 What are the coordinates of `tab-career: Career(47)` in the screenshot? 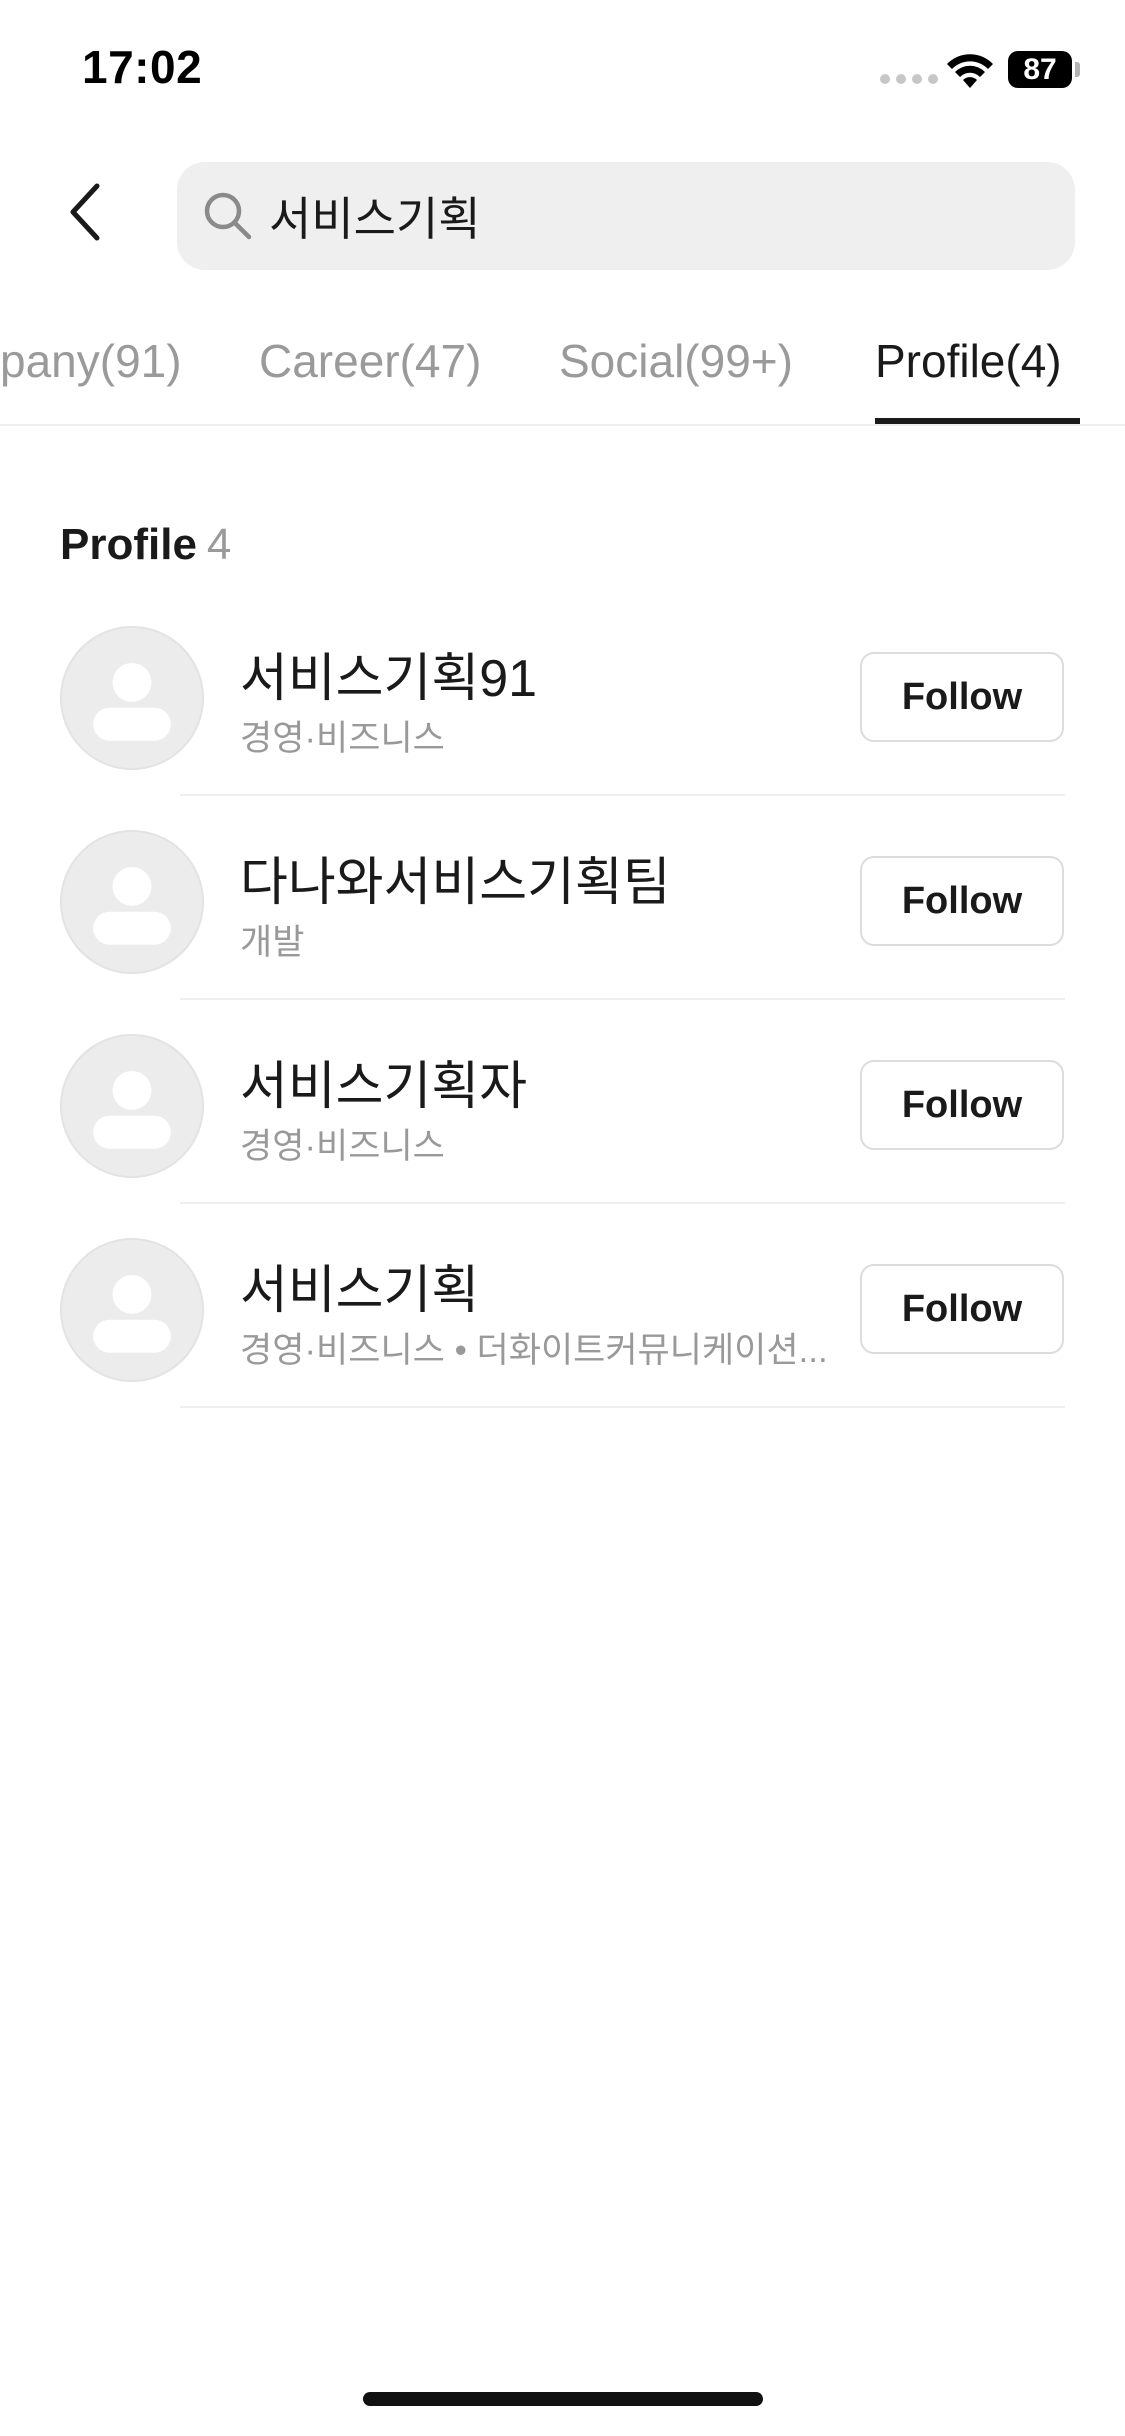 It's located at (370, 361).